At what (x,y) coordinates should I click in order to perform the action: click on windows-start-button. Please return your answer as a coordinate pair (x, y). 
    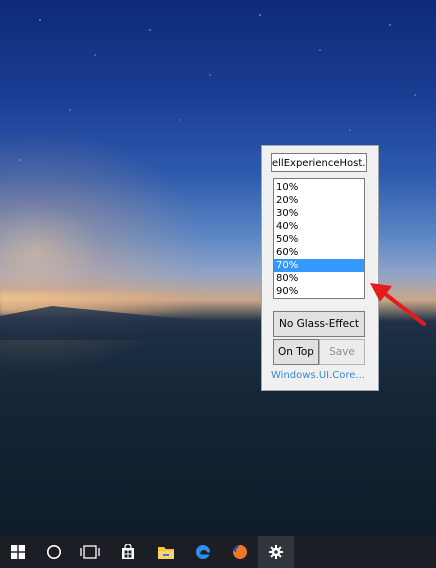
    Looking at the image, I should click on (18, 552).